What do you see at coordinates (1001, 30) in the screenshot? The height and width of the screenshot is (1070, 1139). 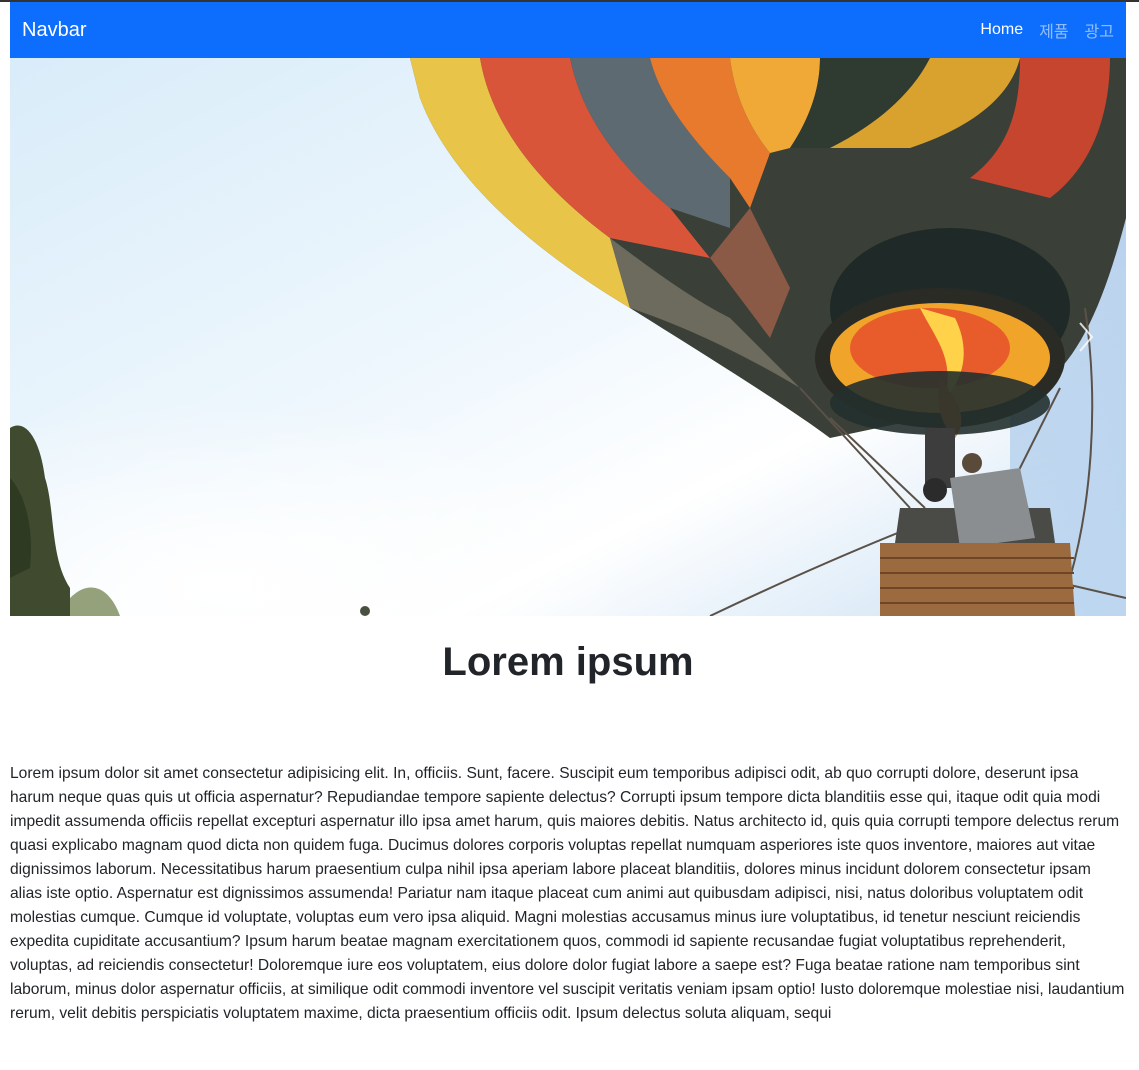 I see `nav-link-home: Home` at bounding box center [1001, 30].